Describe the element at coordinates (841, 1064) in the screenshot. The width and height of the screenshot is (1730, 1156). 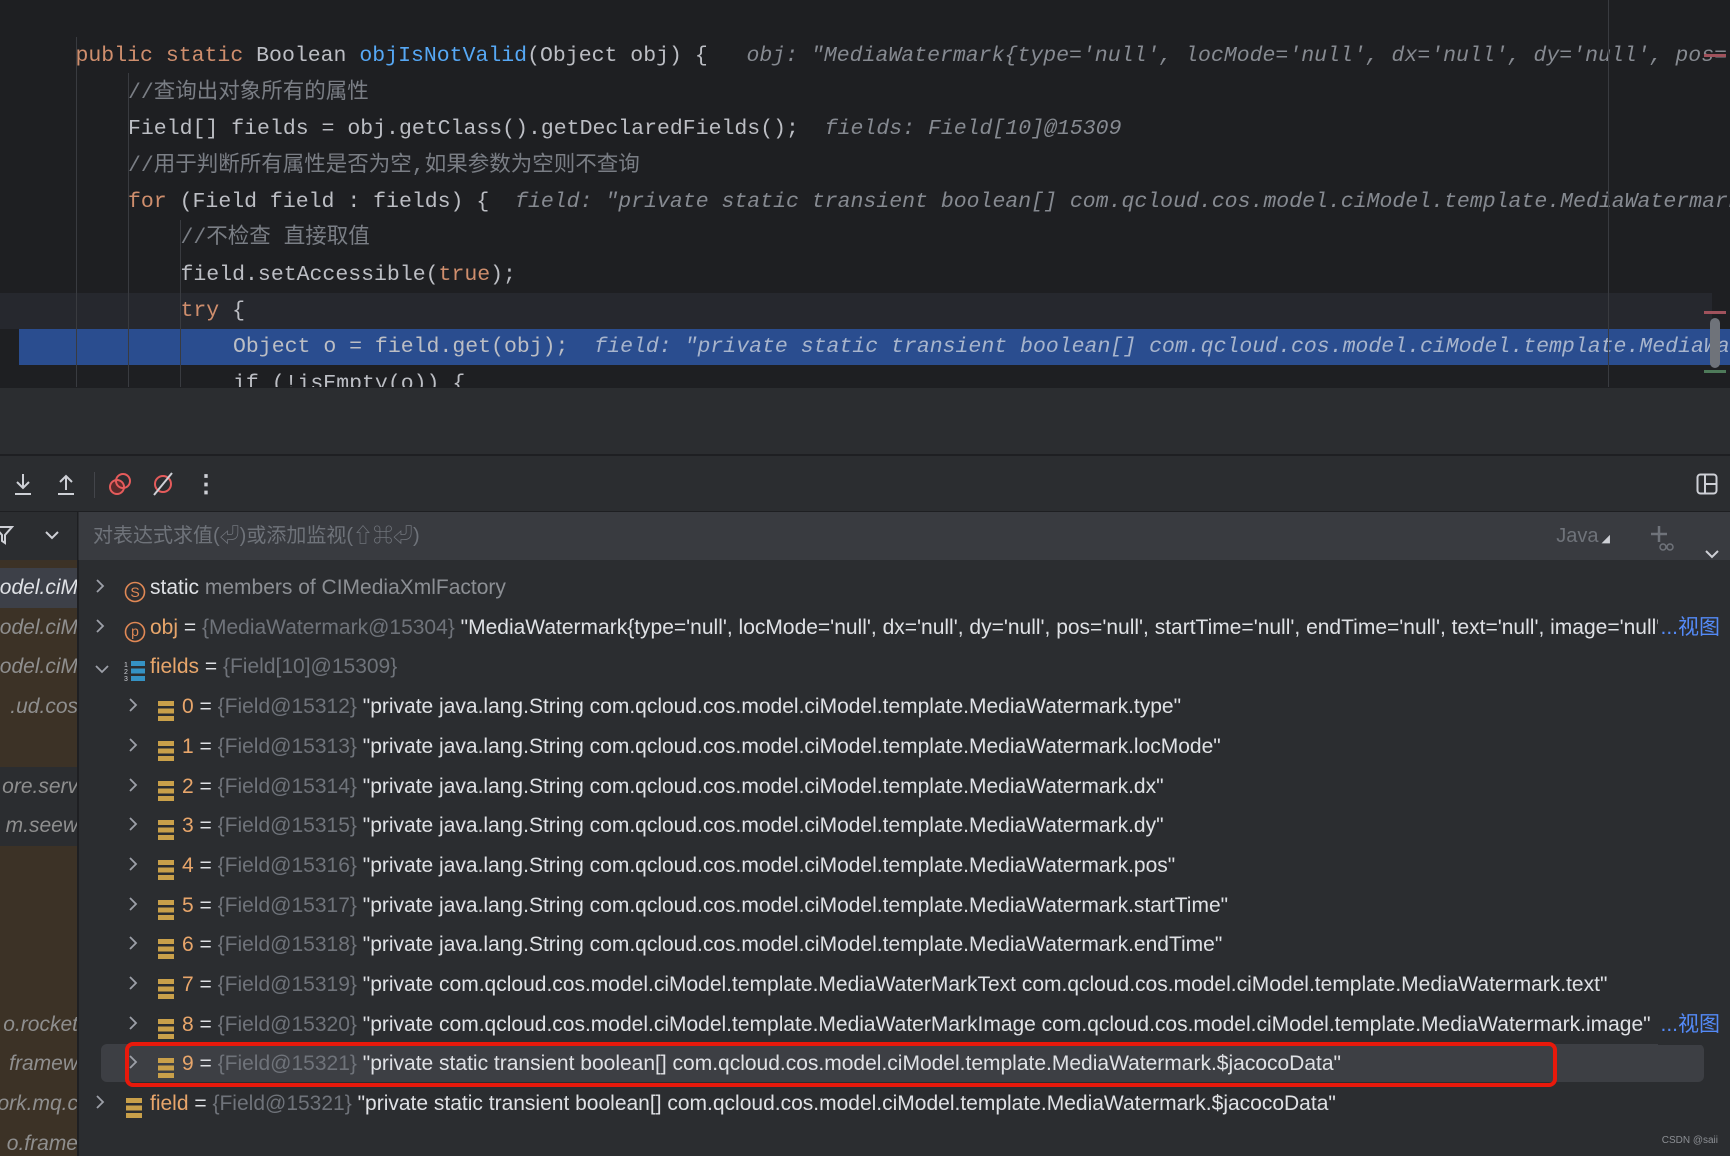
I see `annotation-highlight-box` at that location.